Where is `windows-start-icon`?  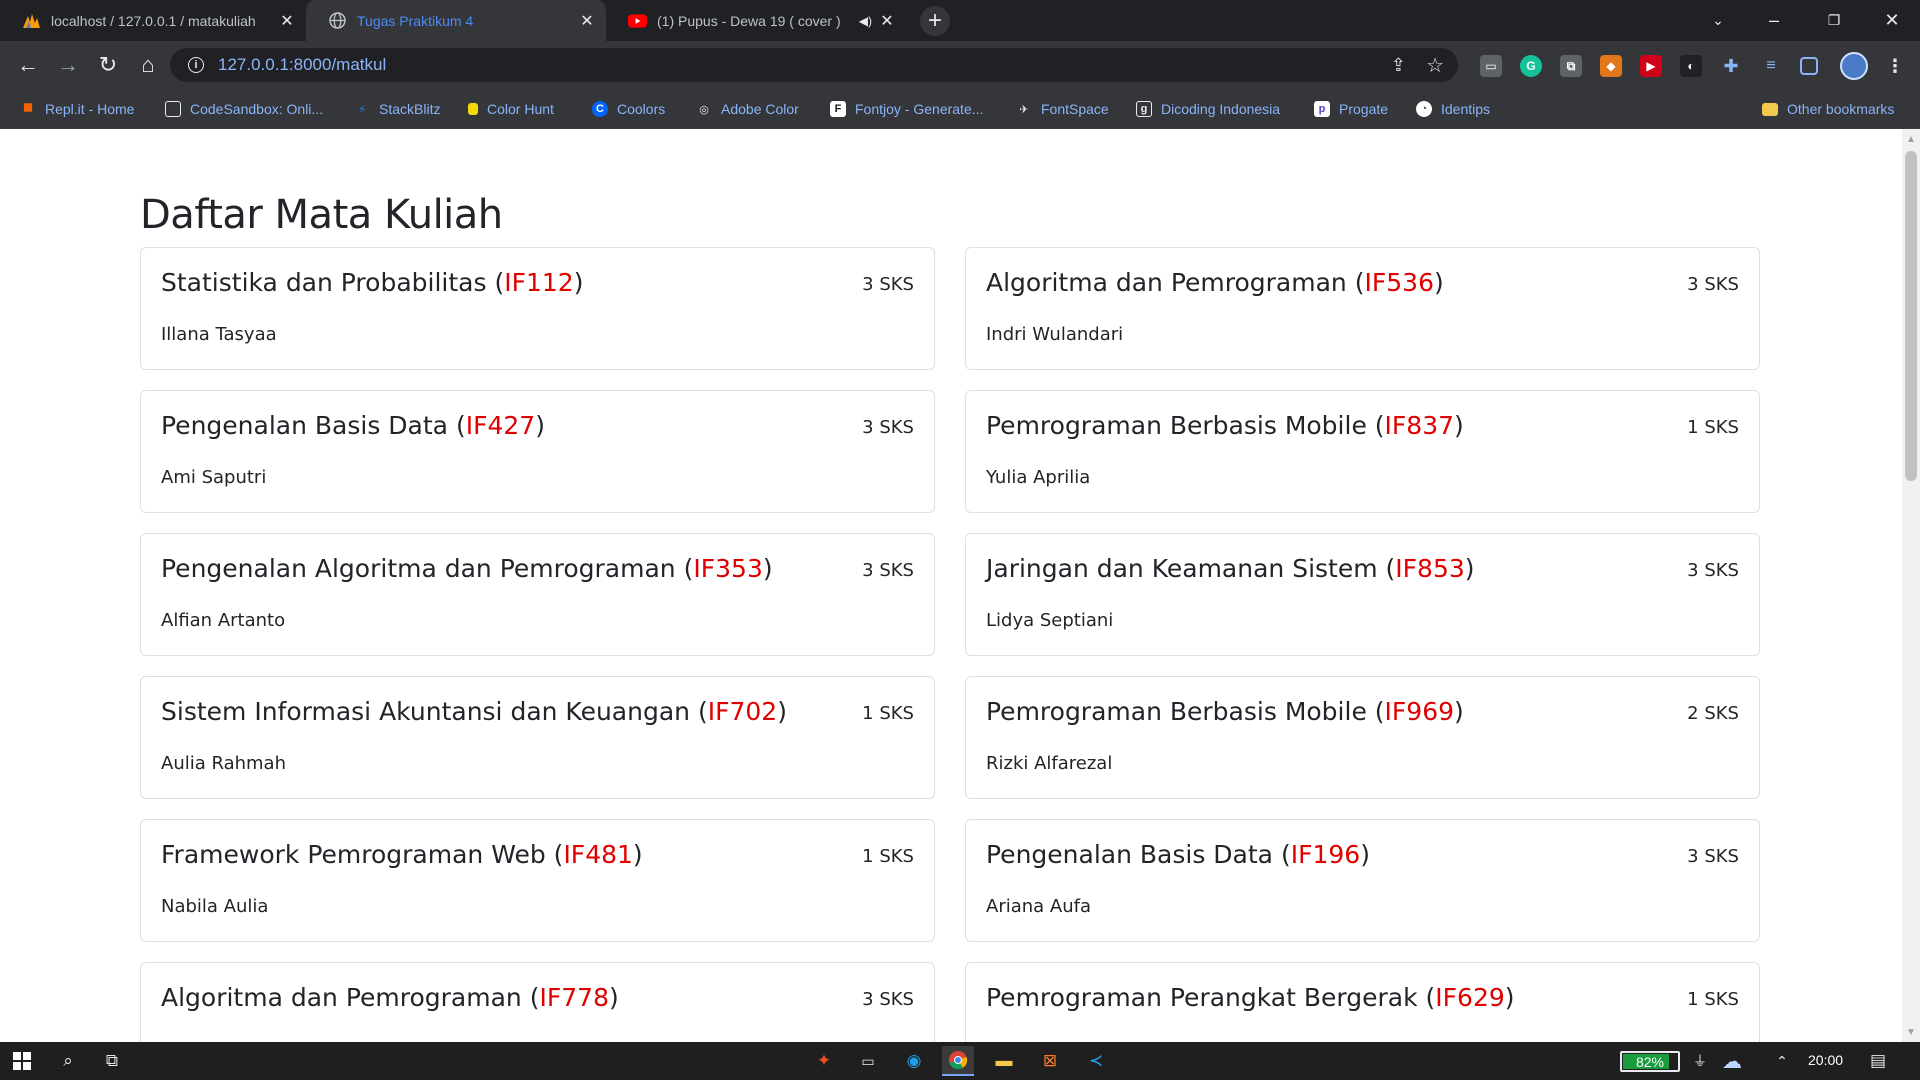 windows-start-icon is located at coordinates (22, 1061).